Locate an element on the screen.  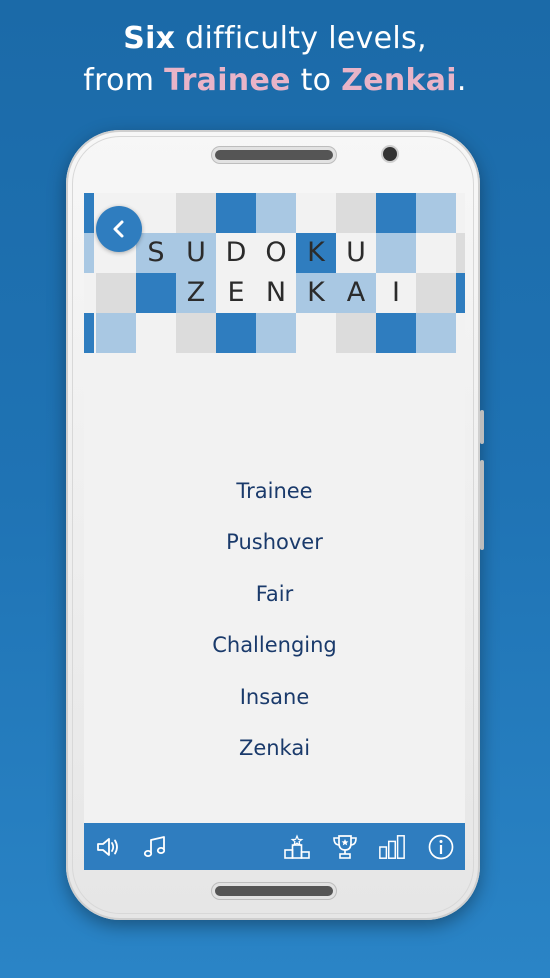
phone-power-button is located at coordinates (482, 505).